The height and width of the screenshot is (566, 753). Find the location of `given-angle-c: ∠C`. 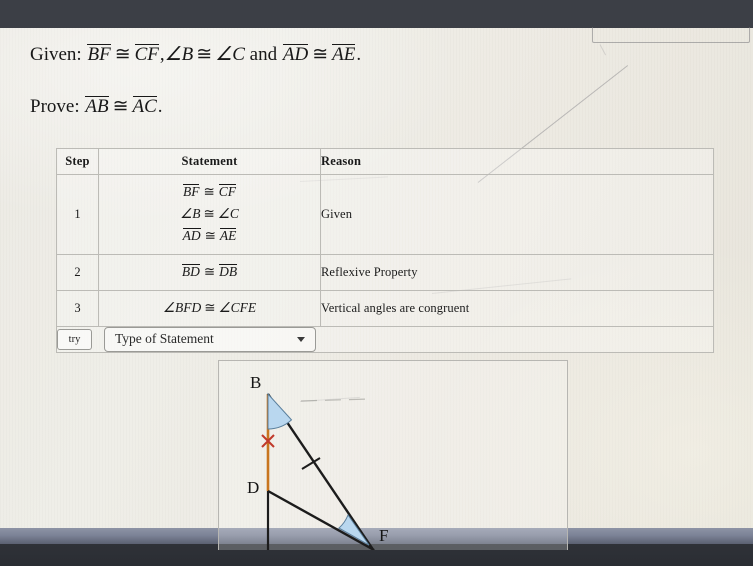

given-angle-c: ∠C is located at coordinates (230, 54).